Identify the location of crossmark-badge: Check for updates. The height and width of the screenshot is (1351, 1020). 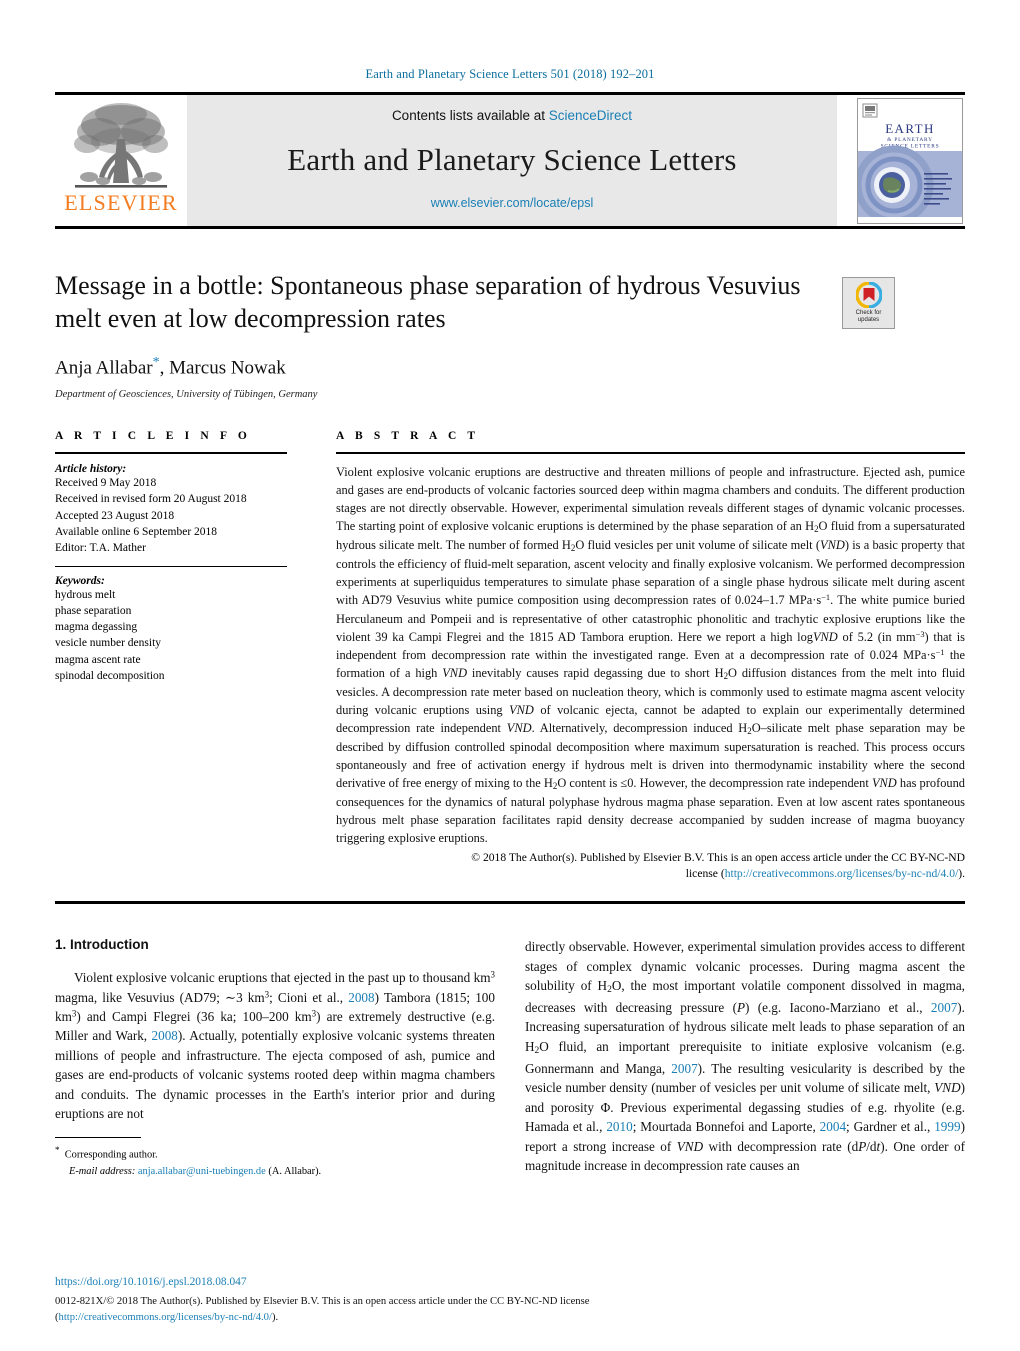
(868, 303).